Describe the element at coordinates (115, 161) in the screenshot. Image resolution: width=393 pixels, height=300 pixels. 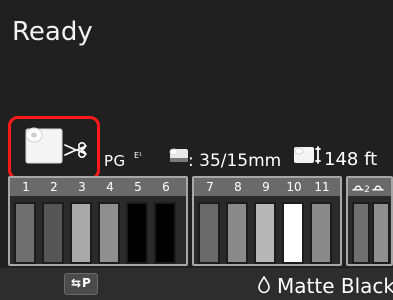
I see `media-mode: PG` at that location.